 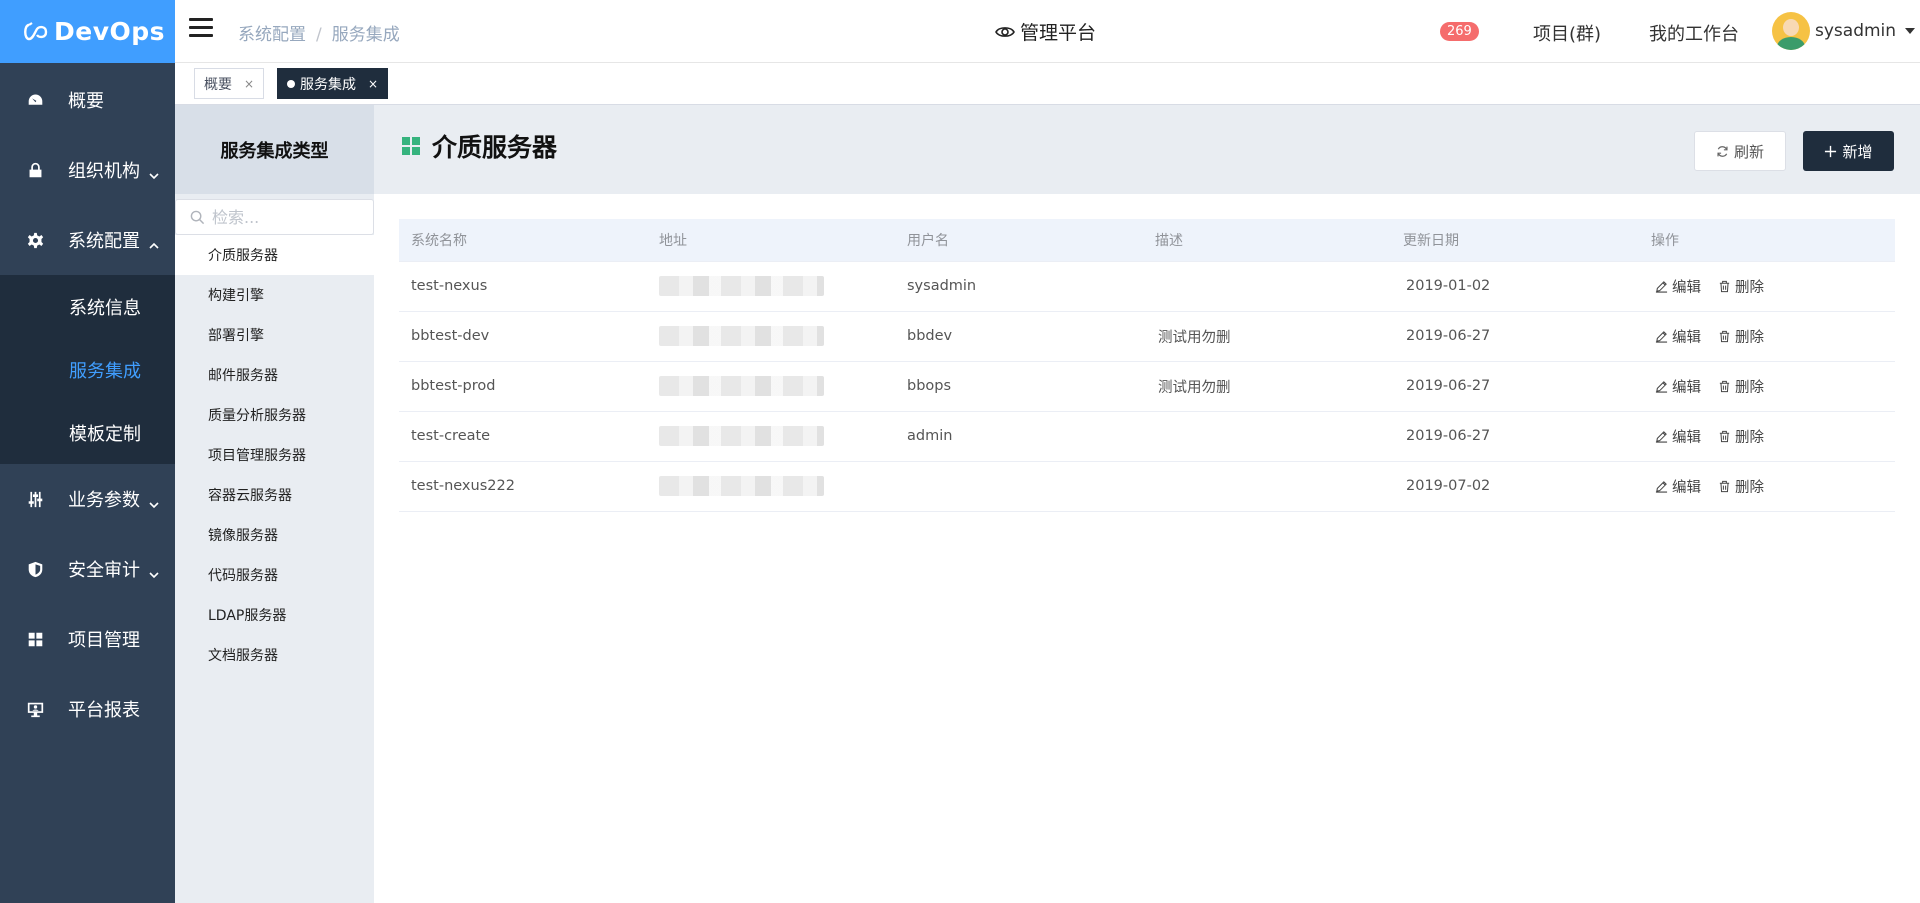 I want to click on breadcrumb: 系统配置 / 服务集成, so click(x=319, y=32).